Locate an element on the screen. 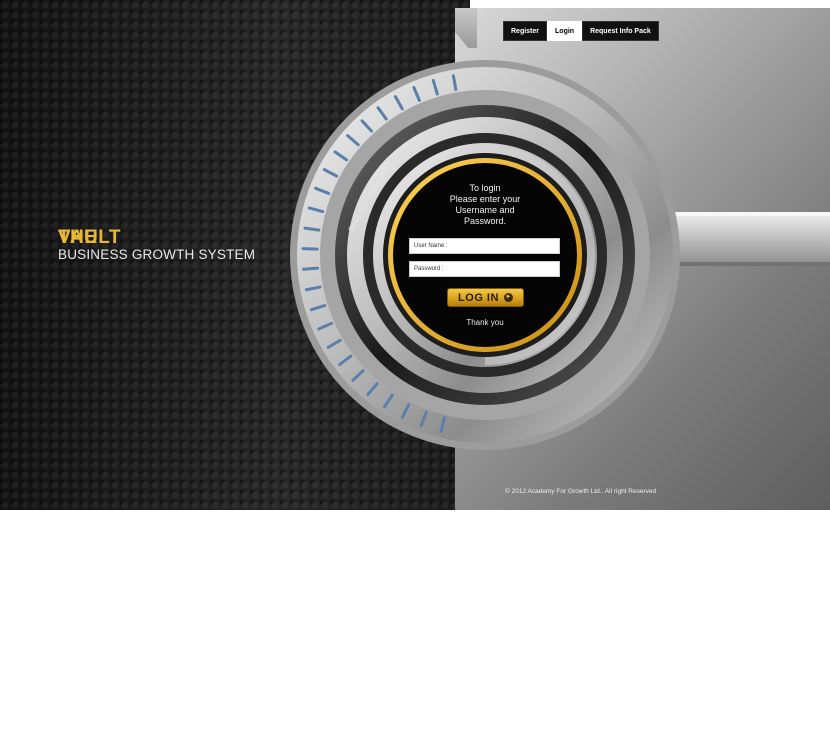 The width and height of the screenshot is (830, 738). thank-you-text: Thank you is located at coordinates (485, 322).